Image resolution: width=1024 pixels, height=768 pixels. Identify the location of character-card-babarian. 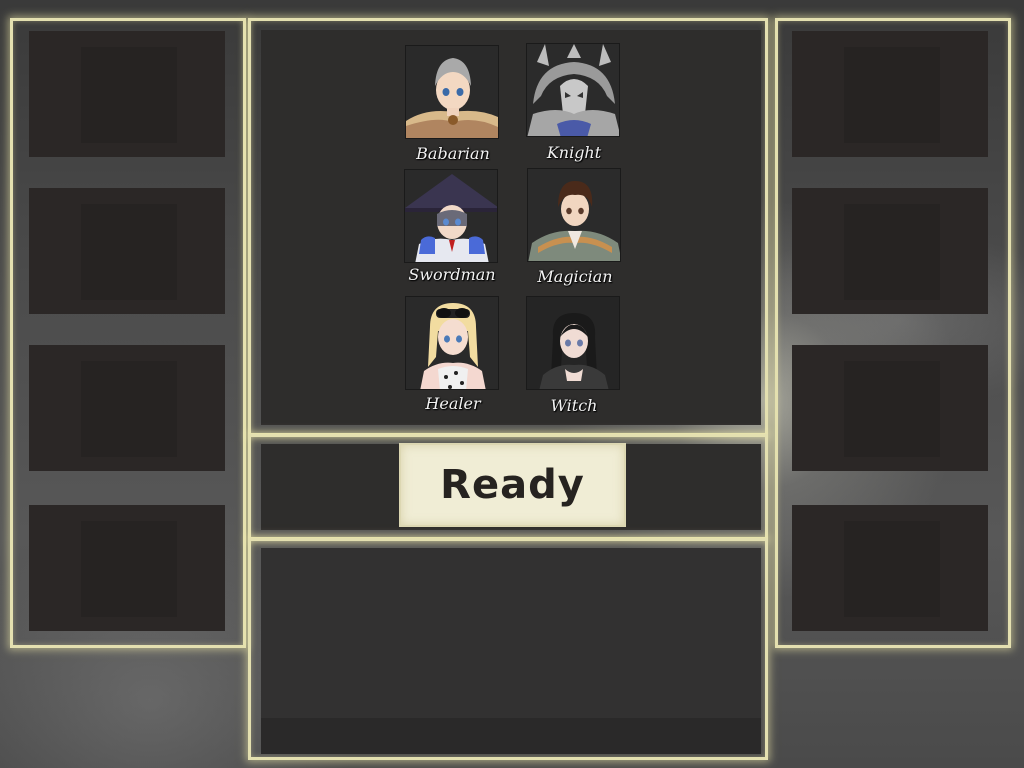
(452, 92).